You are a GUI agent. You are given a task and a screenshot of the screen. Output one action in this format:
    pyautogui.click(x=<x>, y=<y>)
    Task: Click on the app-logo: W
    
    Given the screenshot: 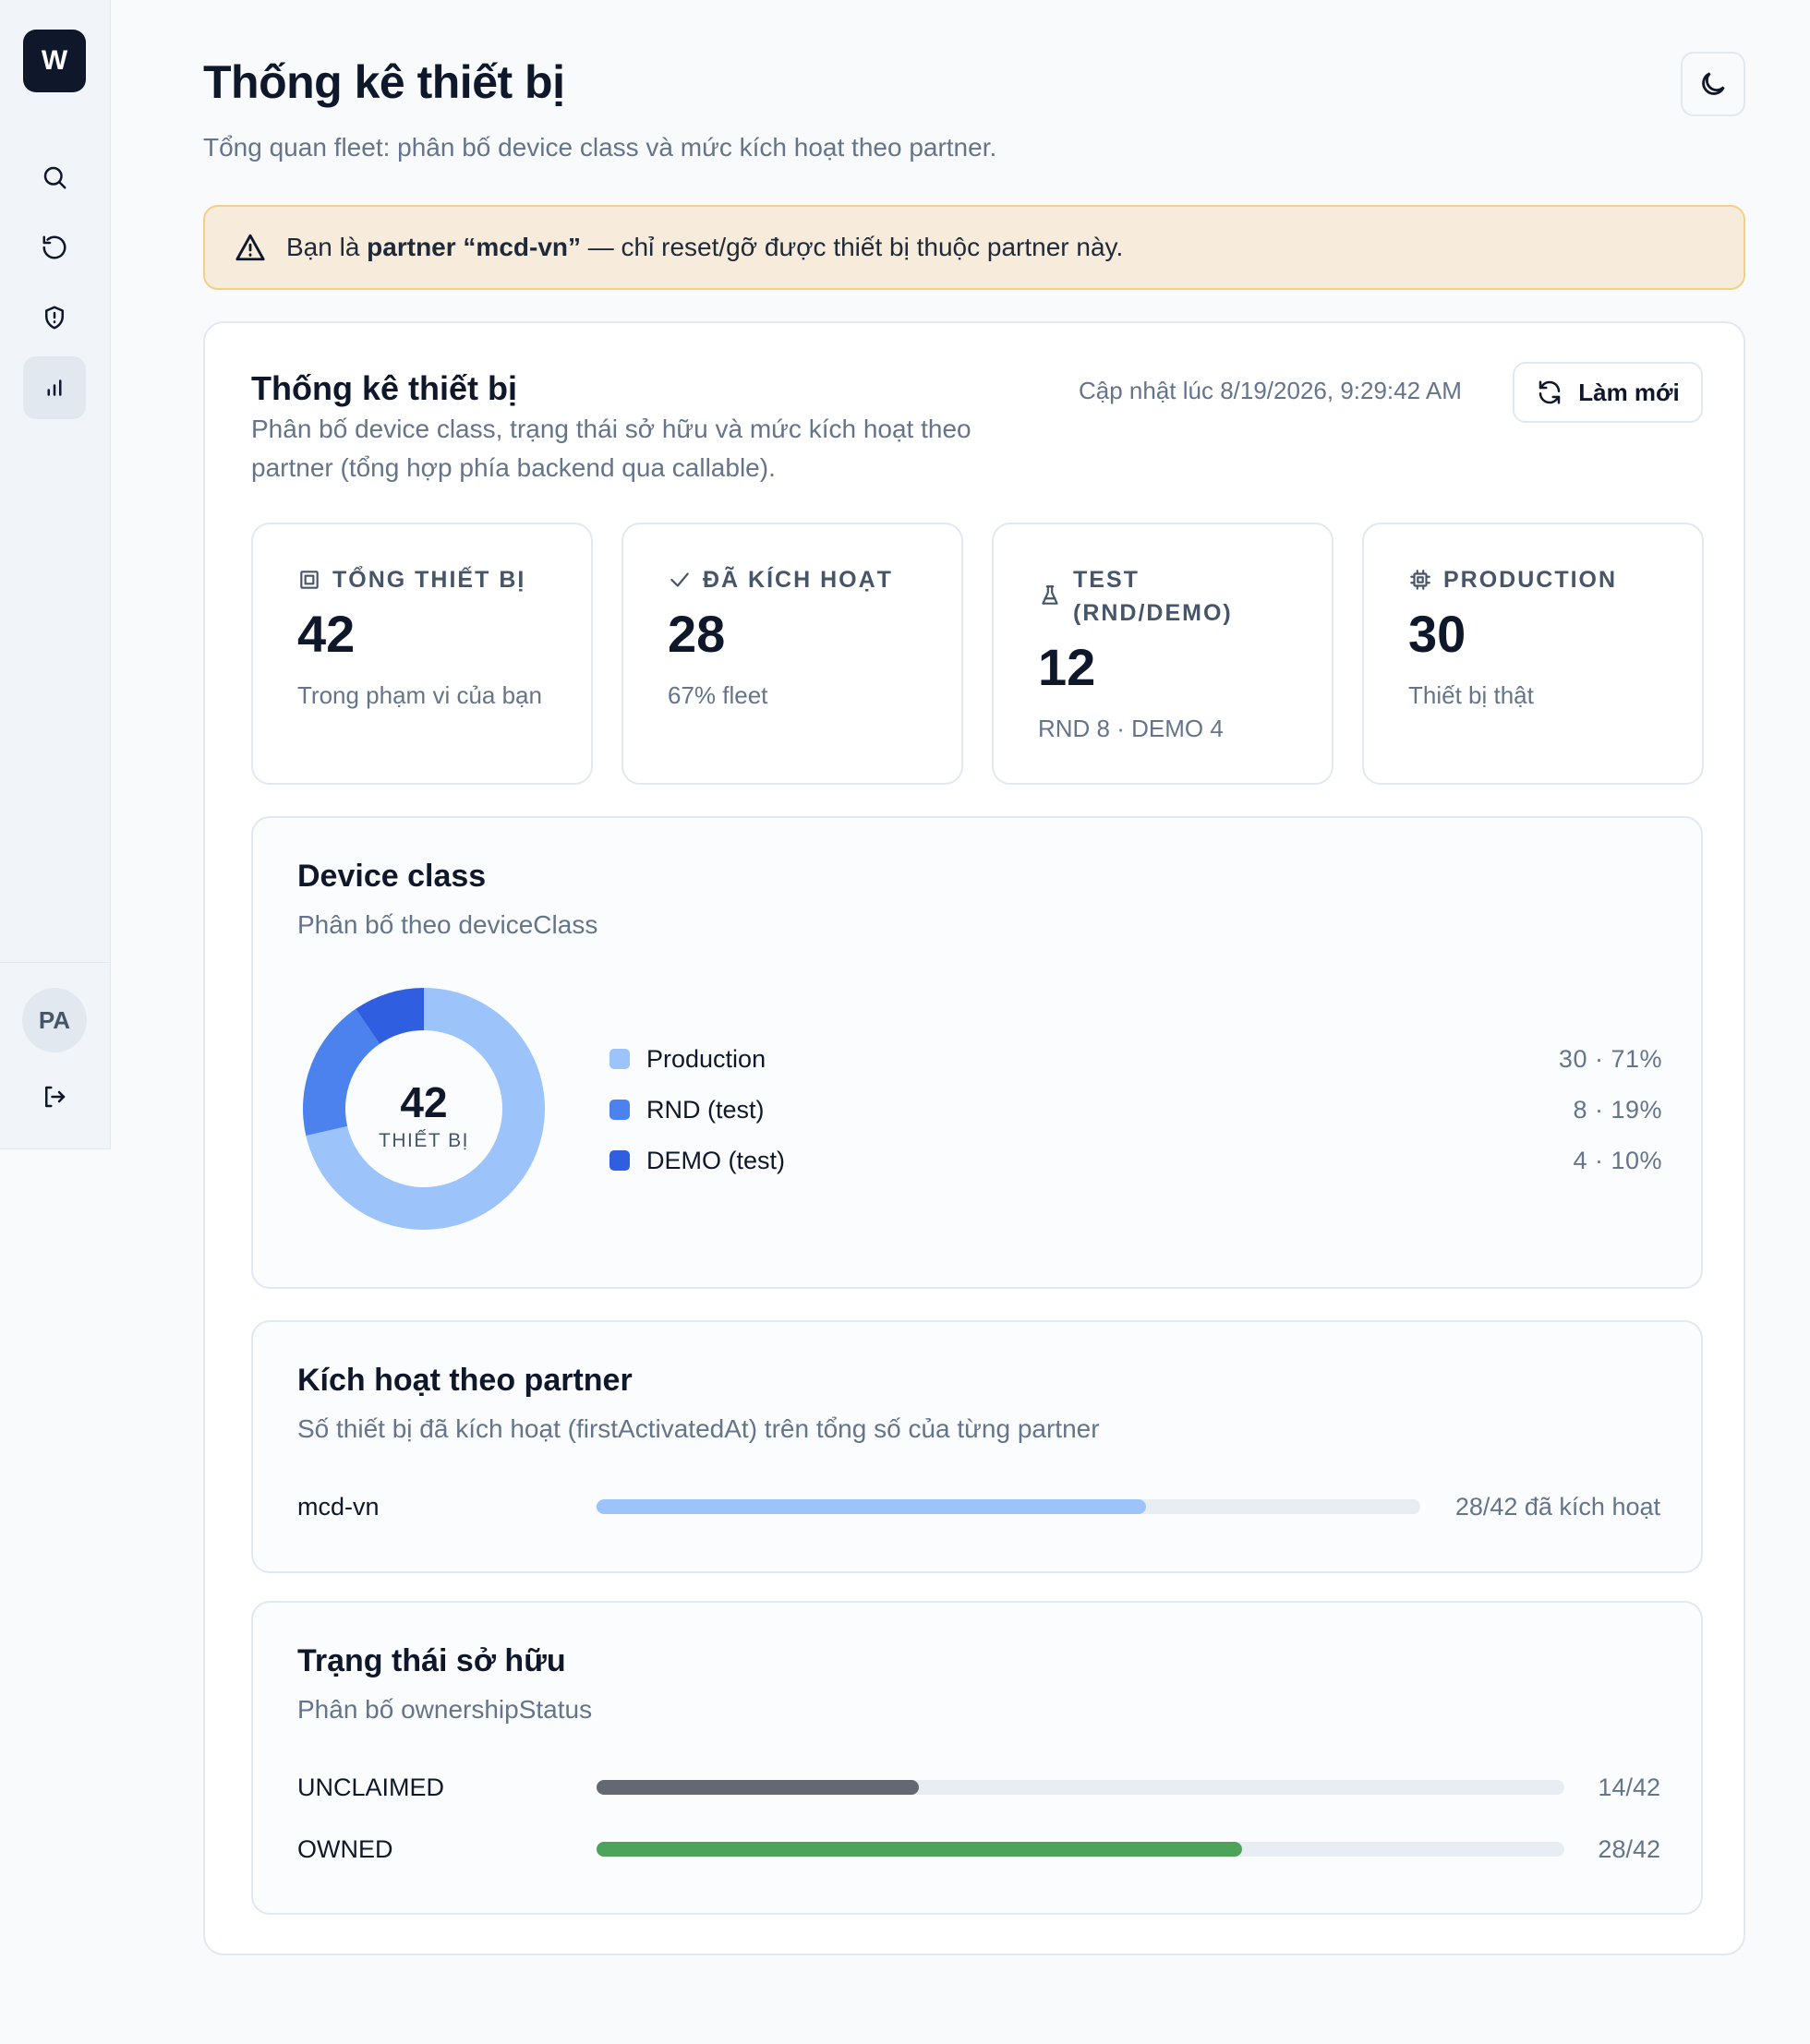 What is the action you would take?
    pyautogui.click(x=54, y=61)
    